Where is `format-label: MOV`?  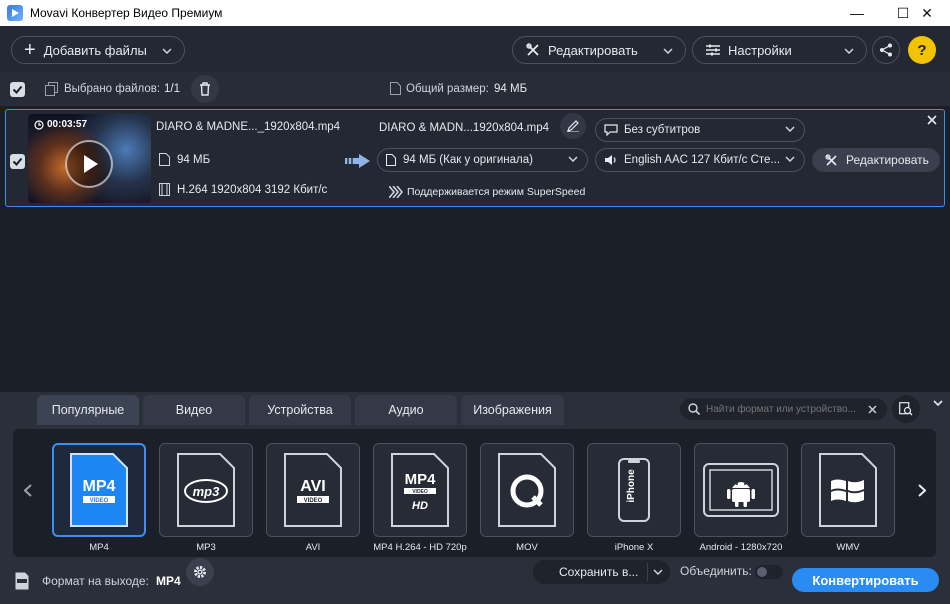
format-label: MOV is located at coordinates (527, 547).